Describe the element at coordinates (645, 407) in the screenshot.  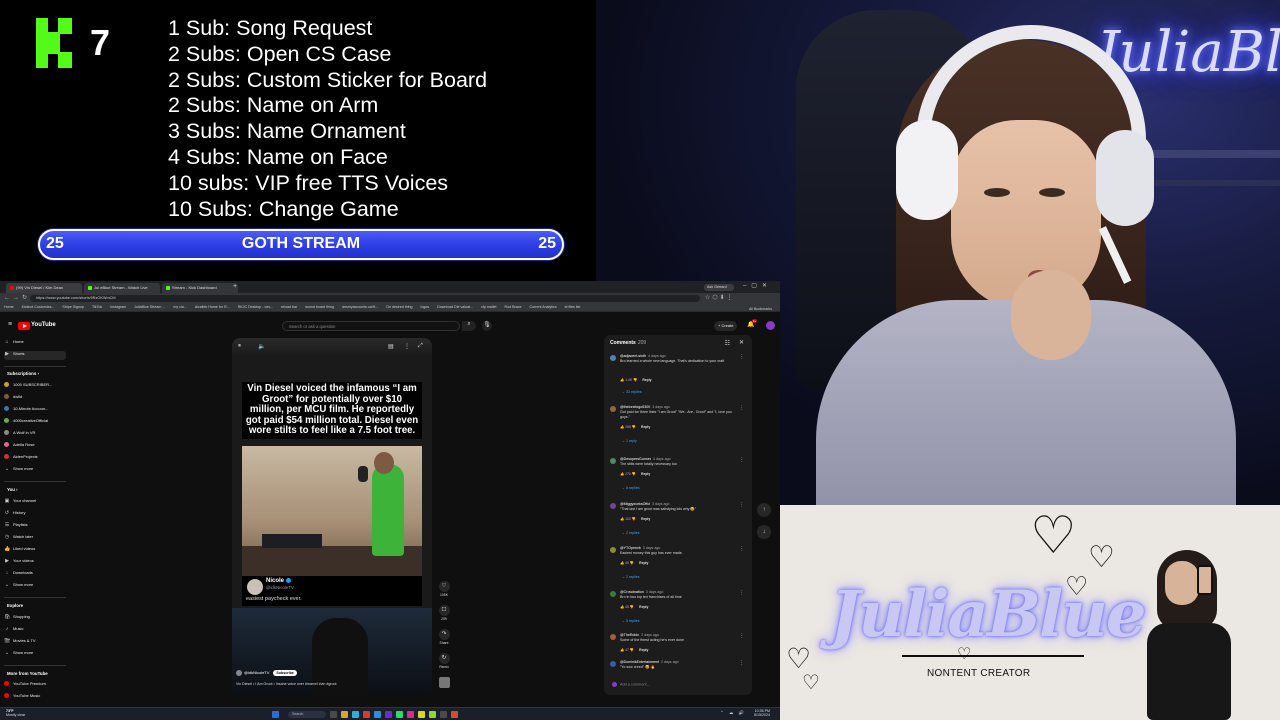
I see `comment-author: @thelonelogo5300 3 days ago` at that location.